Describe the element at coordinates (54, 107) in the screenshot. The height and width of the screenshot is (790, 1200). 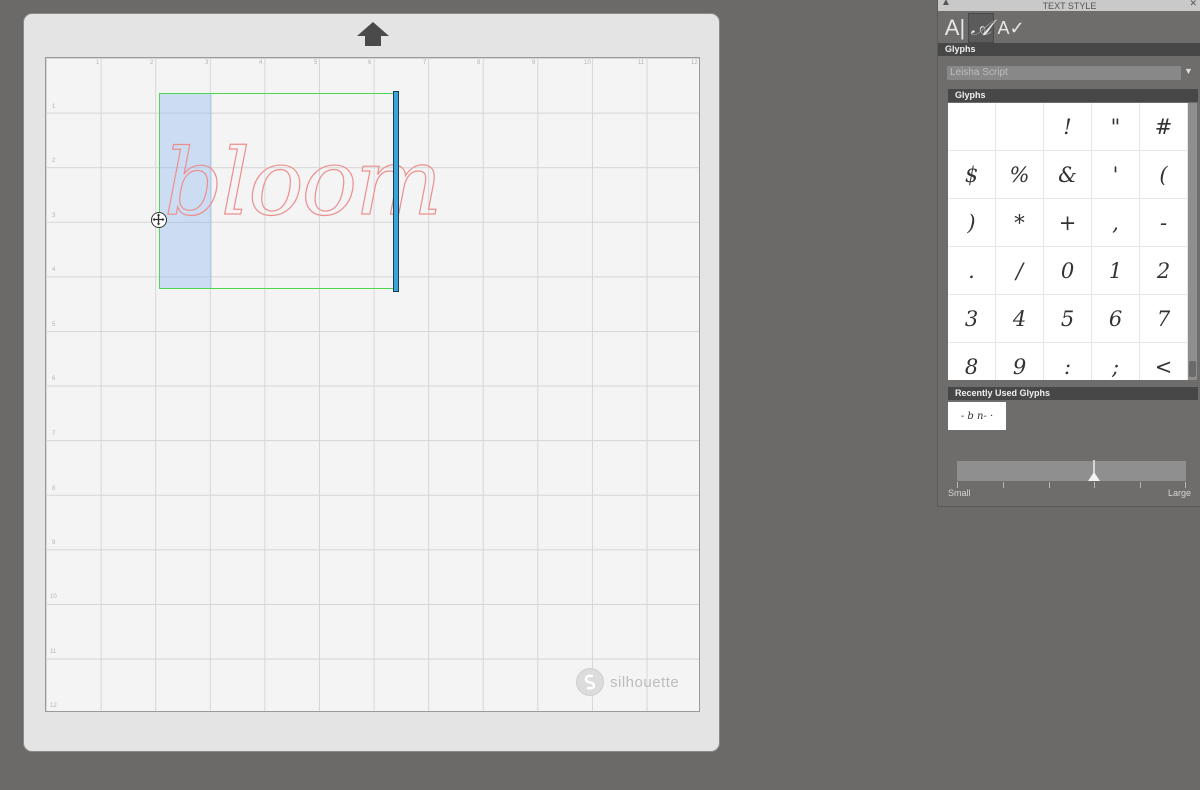
I see `ruler-left-1: 1` at that location.